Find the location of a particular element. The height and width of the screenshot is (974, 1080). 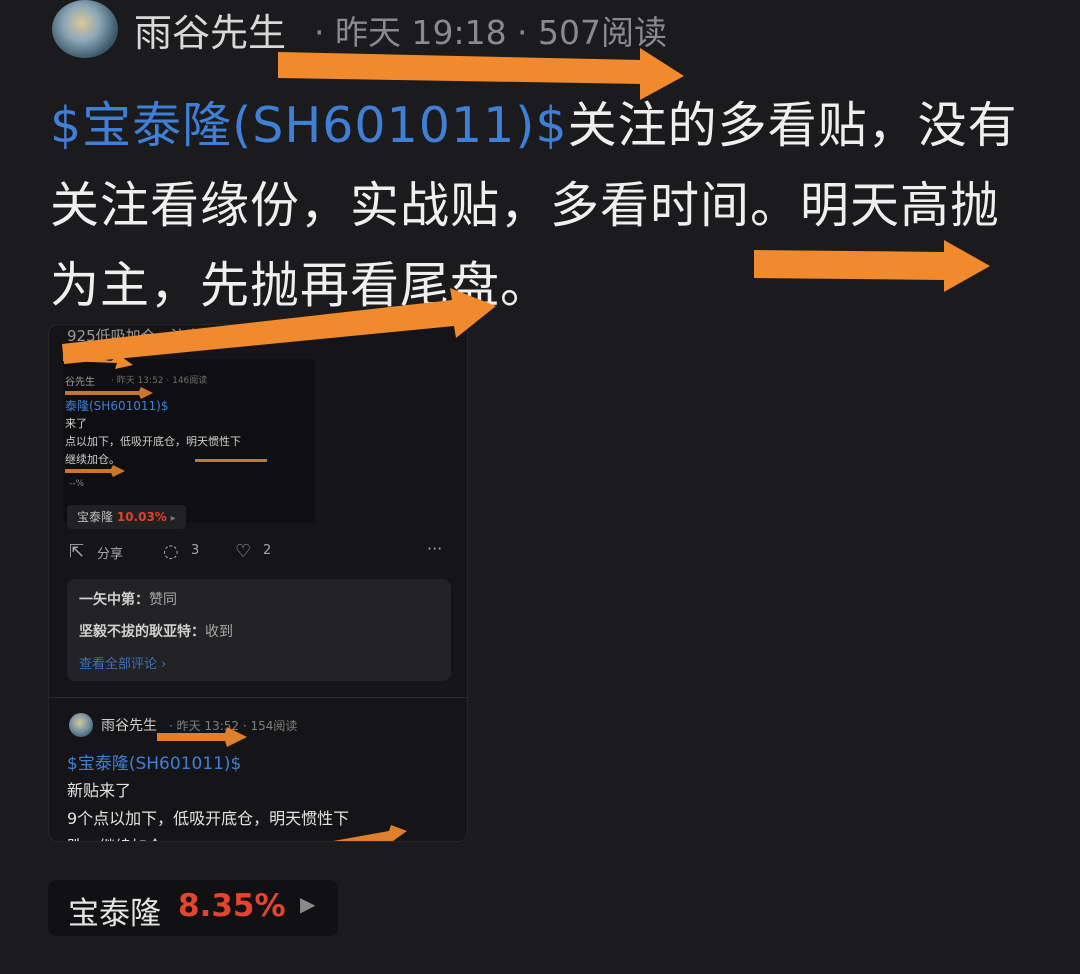

stock-chip-pct: 8.35% is located at coordinates (232, 906).